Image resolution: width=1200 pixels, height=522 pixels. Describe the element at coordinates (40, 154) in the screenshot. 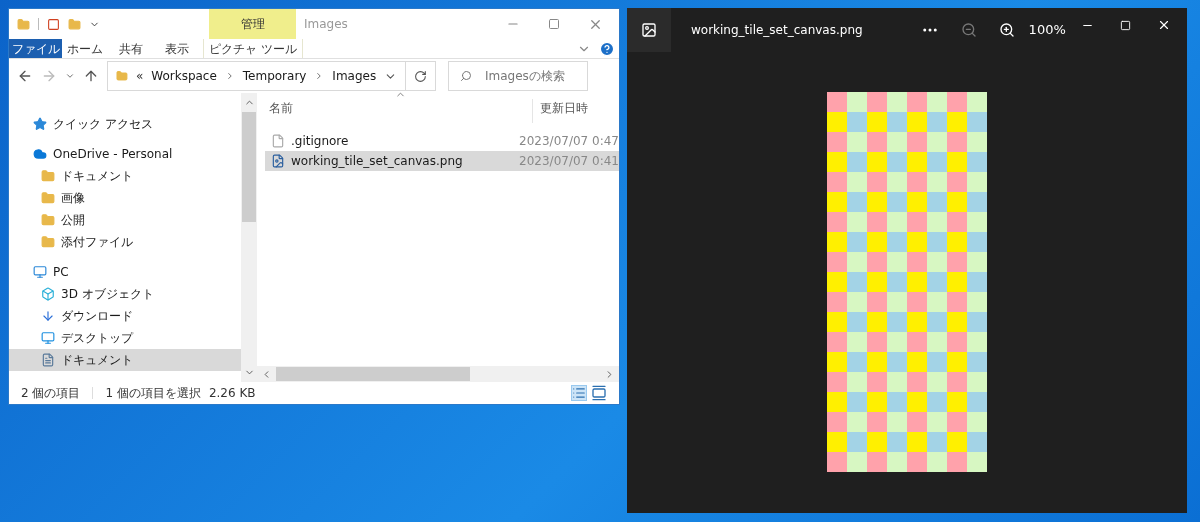

I see `cloud-icon` at that location.